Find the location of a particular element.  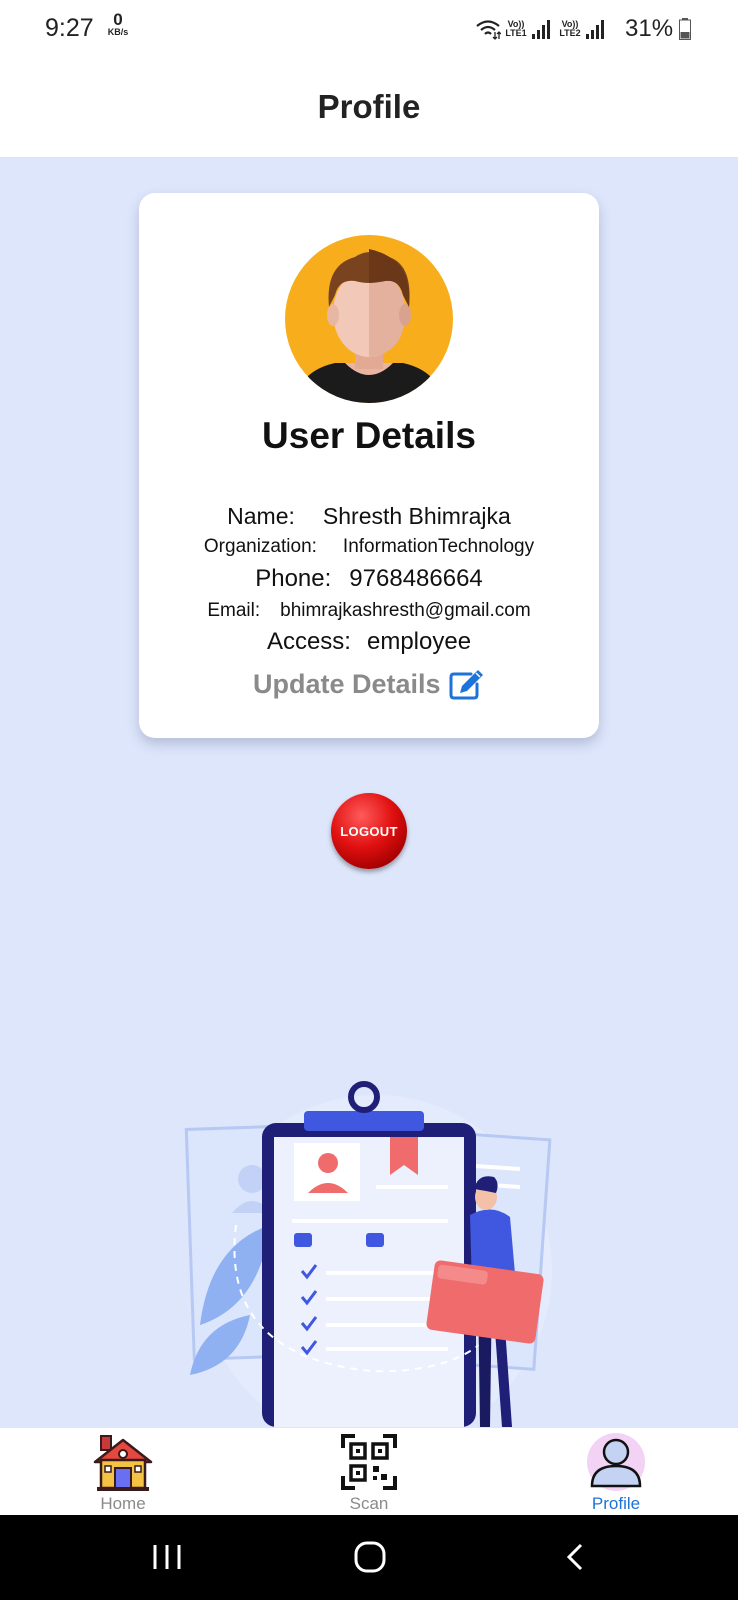

organization-row: Organization: InformationTechnology is located at coordinates (369, 547).